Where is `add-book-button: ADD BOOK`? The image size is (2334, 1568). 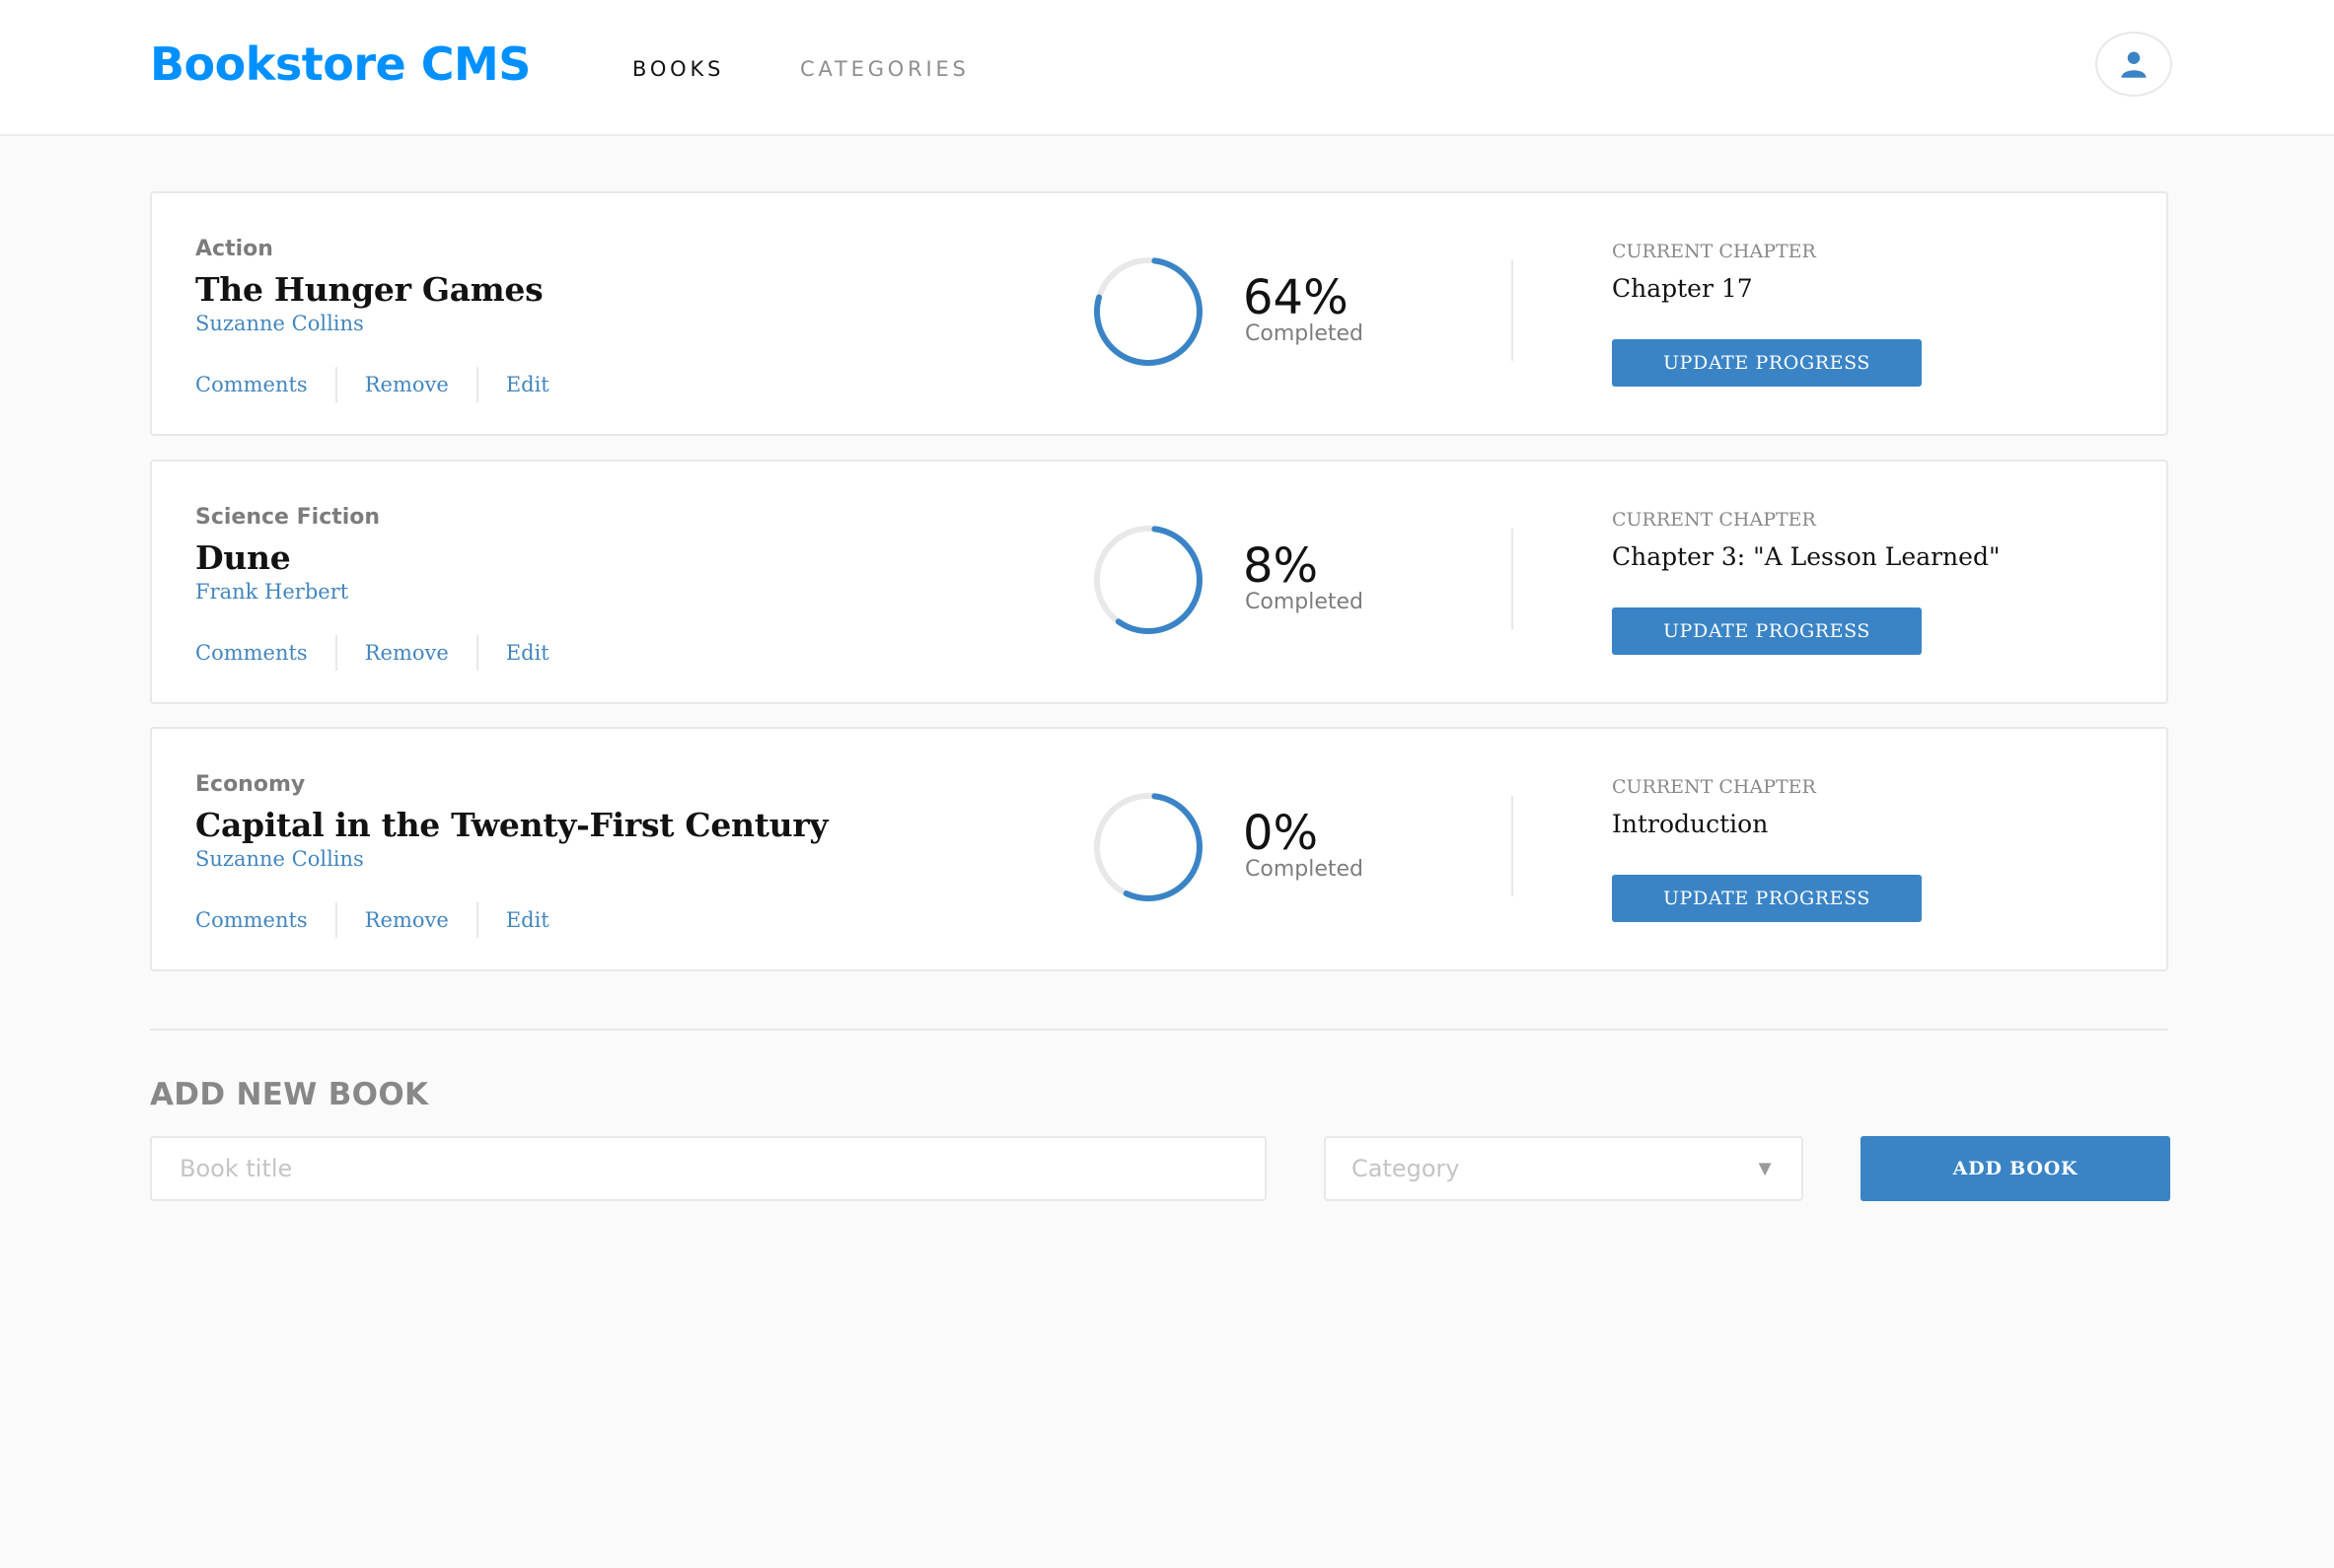 add-book-button: ADD BOOK is located at coordinates (2015, 1168).